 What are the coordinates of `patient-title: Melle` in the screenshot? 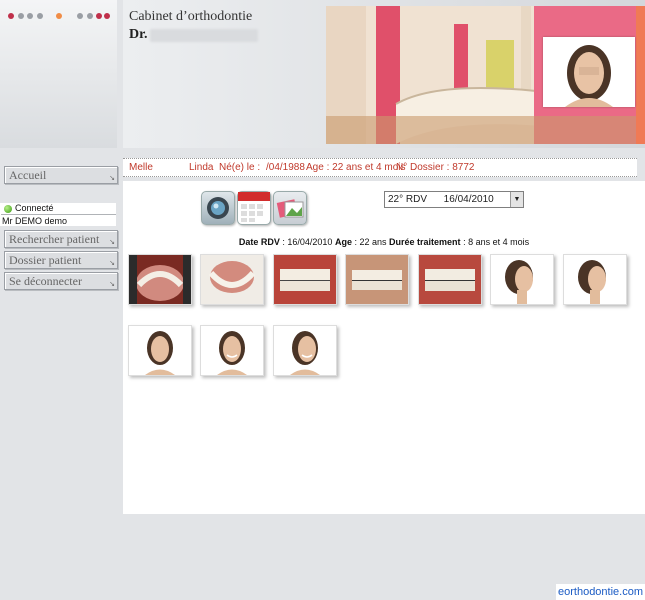 It's located at (141, 167).